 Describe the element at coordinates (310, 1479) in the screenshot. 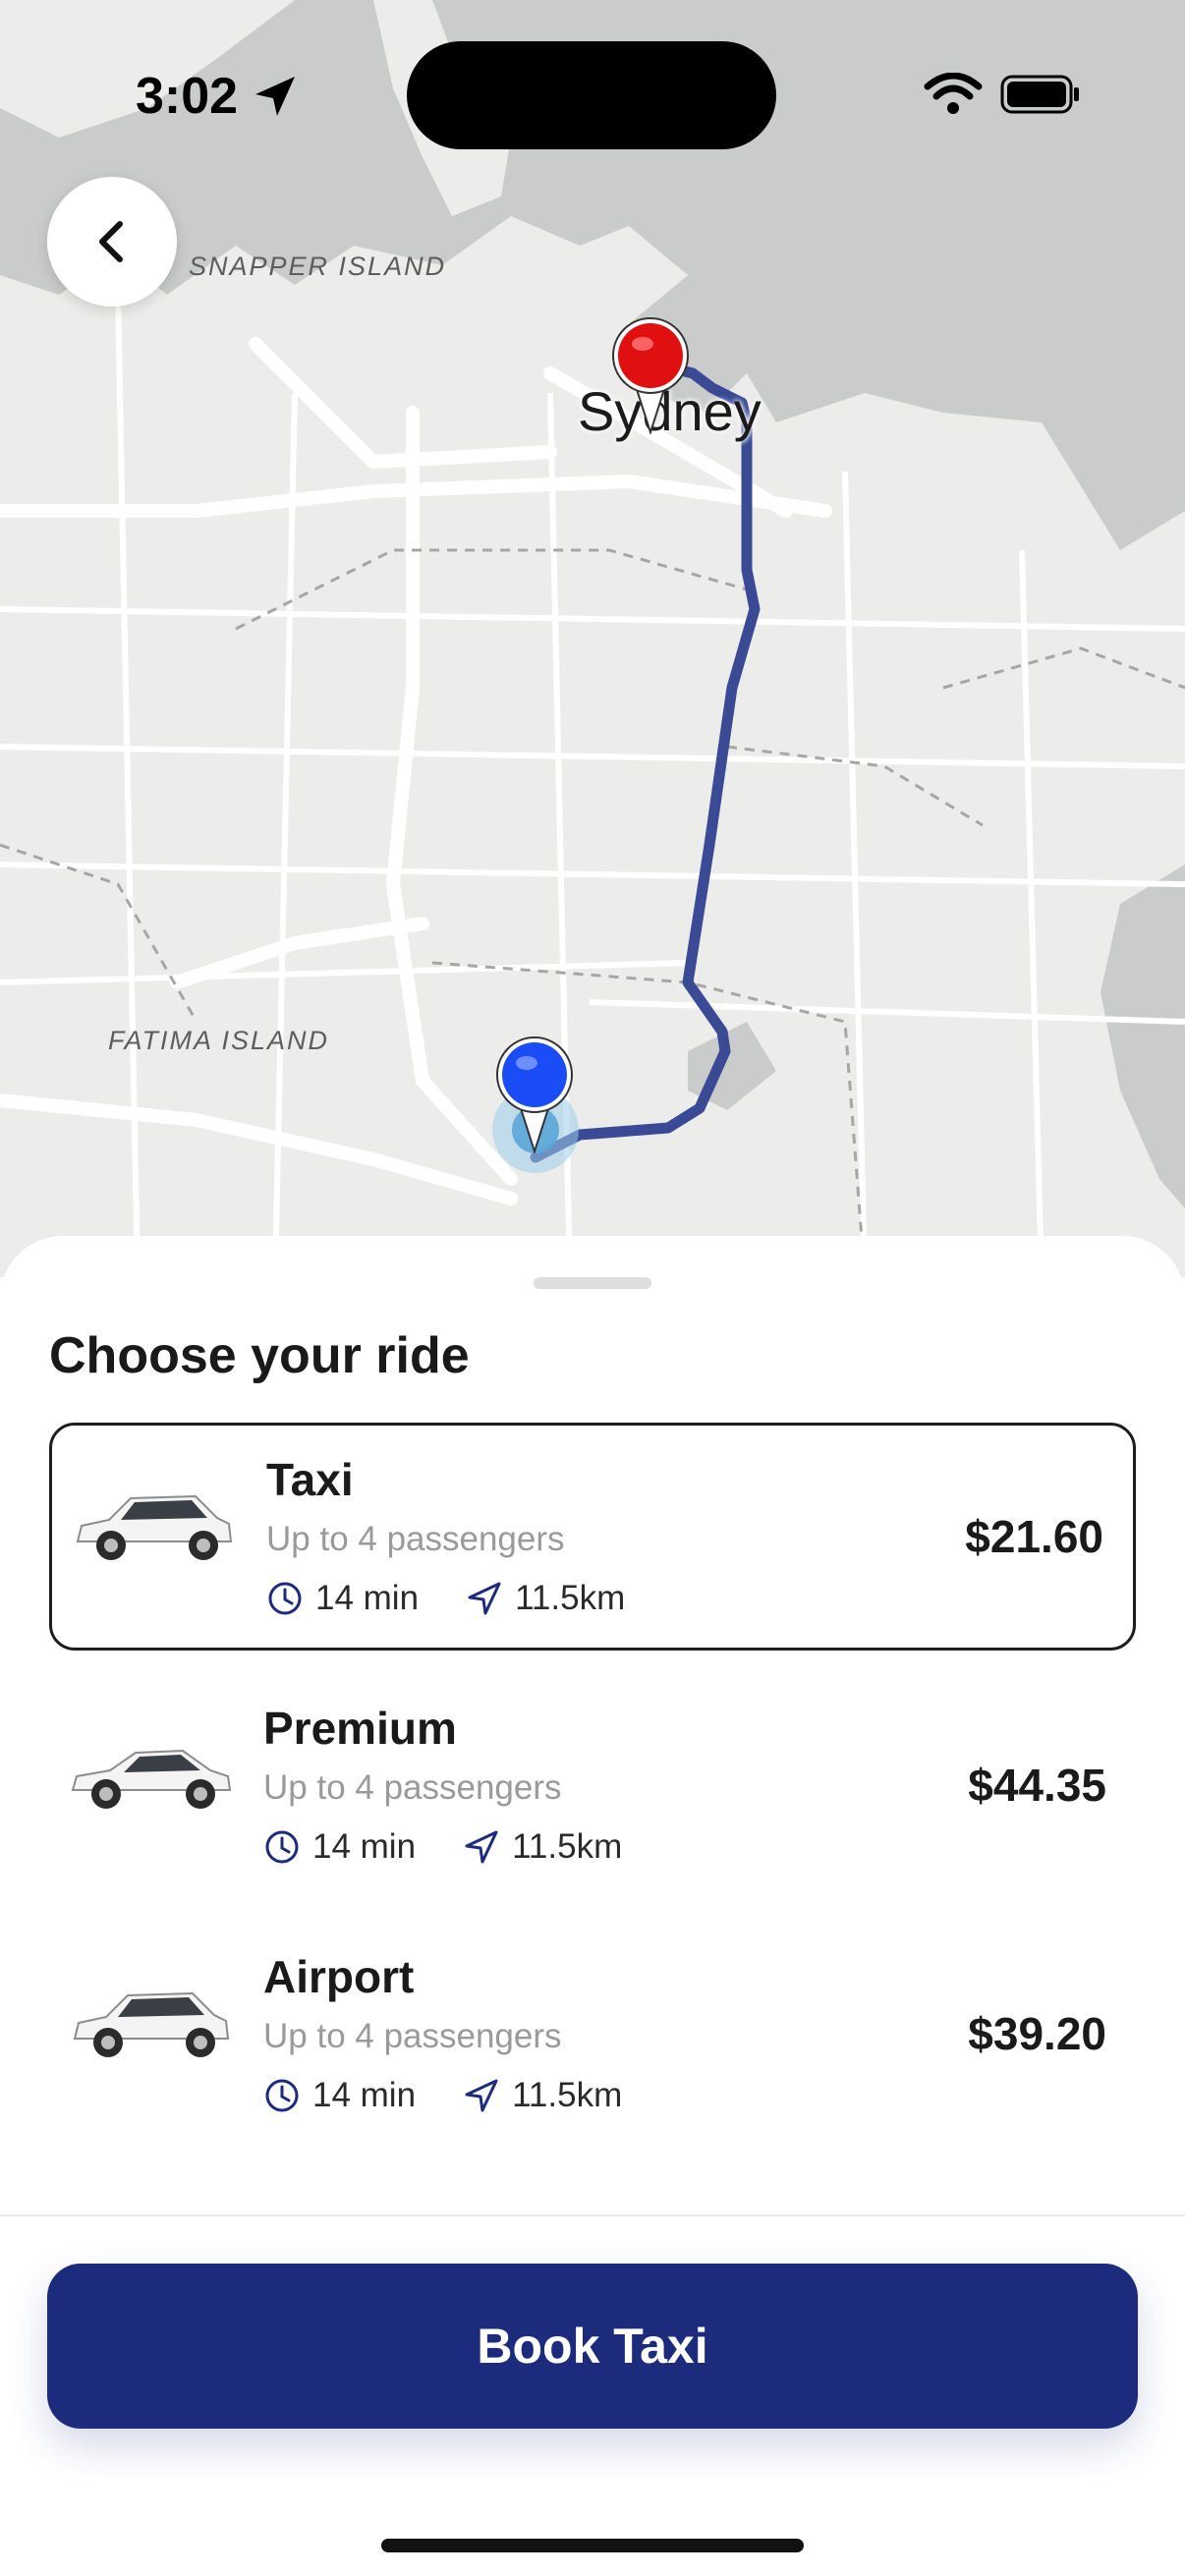

I see `ride-name: Taxi` at that location.